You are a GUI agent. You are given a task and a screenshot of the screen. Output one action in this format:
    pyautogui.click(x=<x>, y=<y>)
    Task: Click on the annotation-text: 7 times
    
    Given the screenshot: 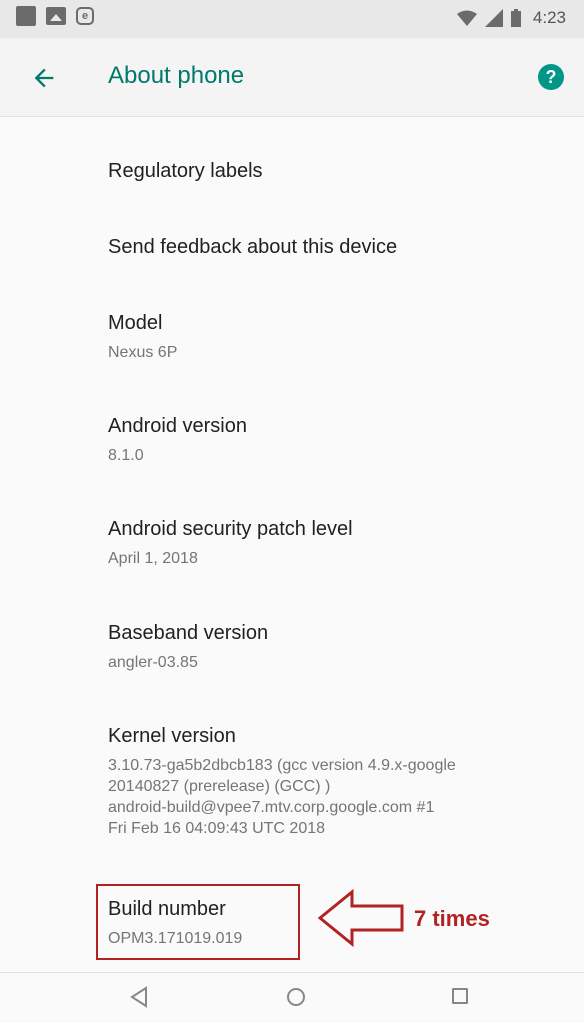 What is the action you would take?
    pyautogui.click(x=452, y=918)
    